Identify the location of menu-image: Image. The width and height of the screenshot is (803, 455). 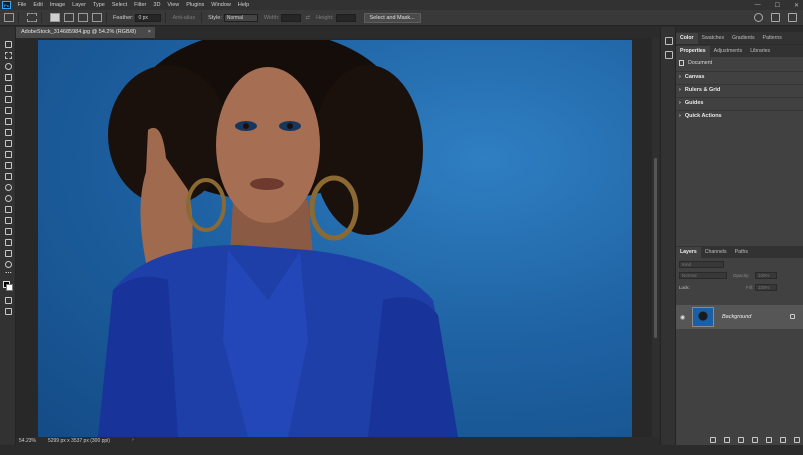
(57, 5).